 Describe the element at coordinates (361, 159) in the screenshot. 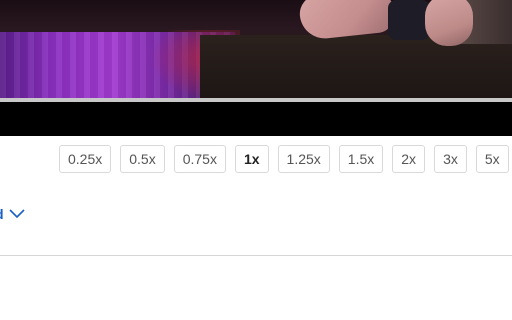

I see `speed-button-1.5x: 1.5x` at that location.